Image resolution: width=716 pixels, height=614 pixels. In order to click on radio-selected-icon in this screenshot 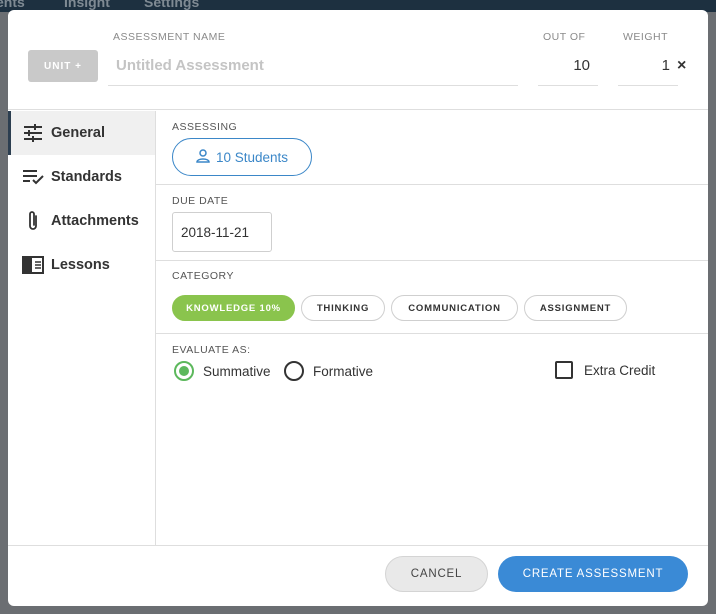, I will do `click(184, 371)`.